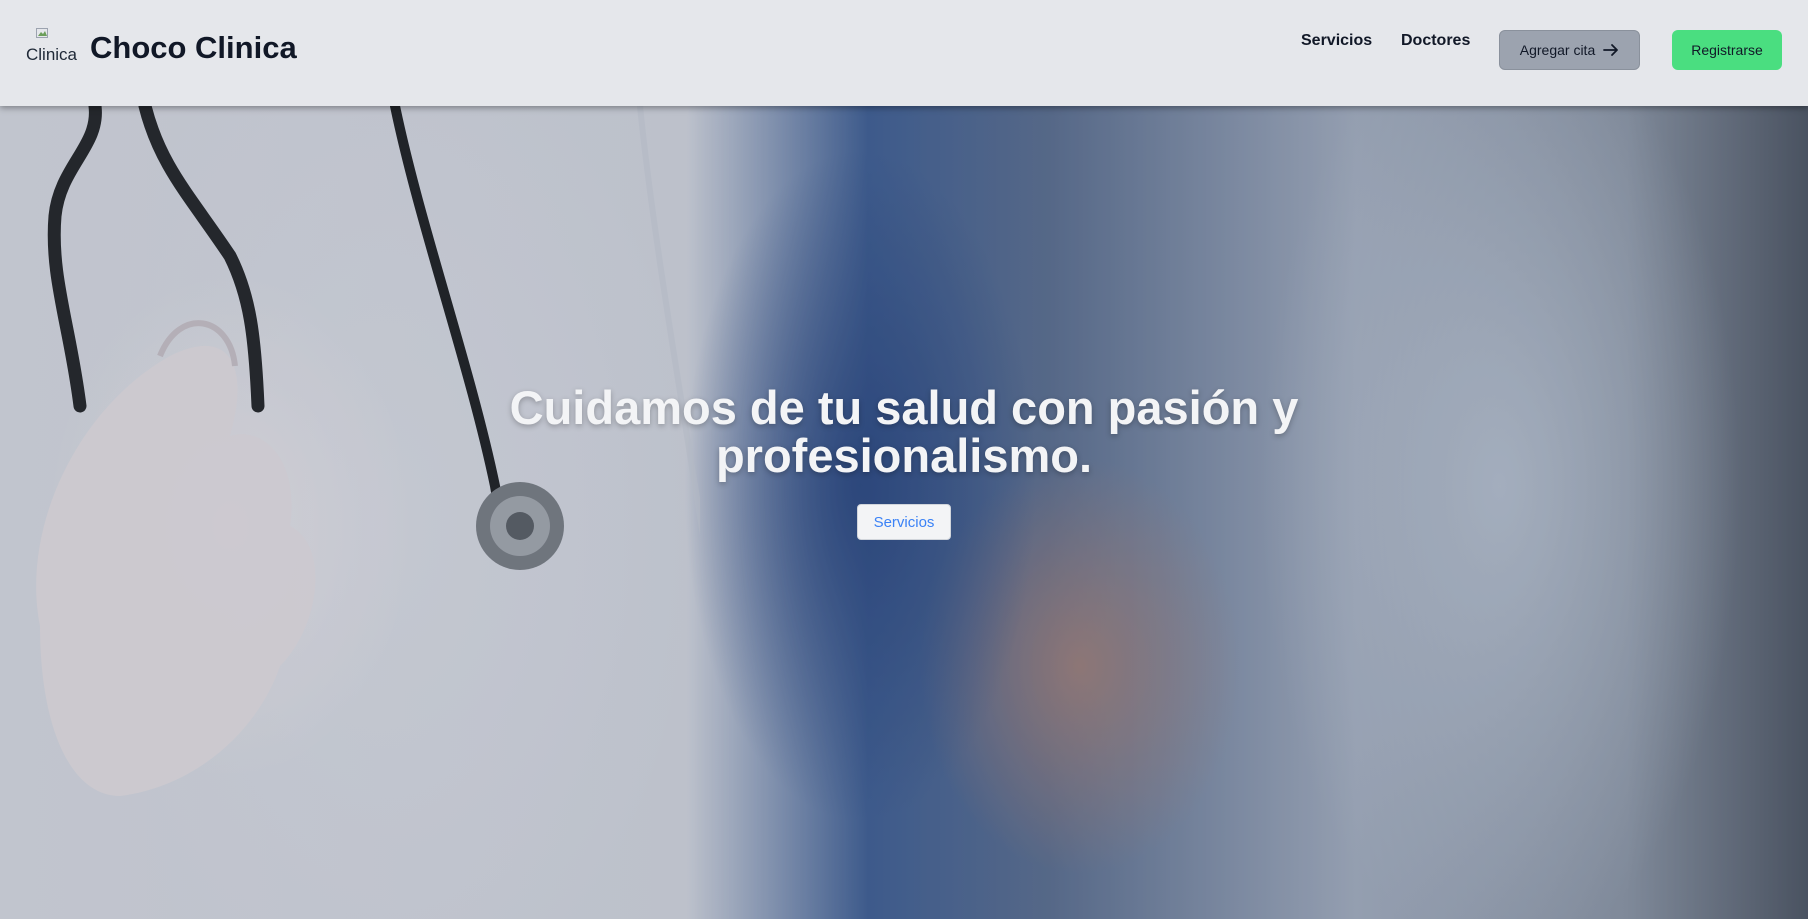  Describe the element at coordinates (1557, 50) in the screenshot. I see `agregar-cita-label: Agregar cita` at that location.